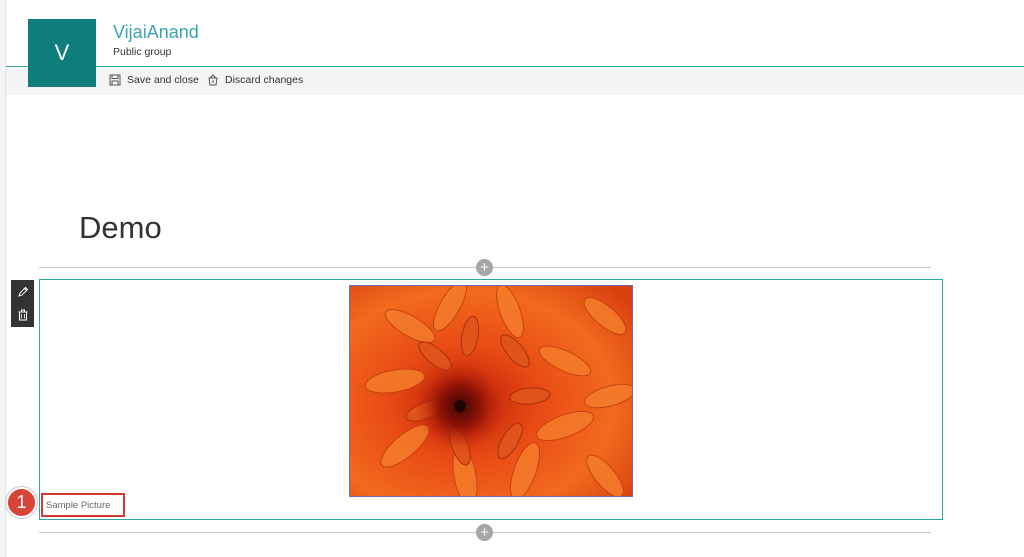 The height and width of the screenshot is (557, 1024). I want to click on add-webpart-top-button: +, so click(484, 267).